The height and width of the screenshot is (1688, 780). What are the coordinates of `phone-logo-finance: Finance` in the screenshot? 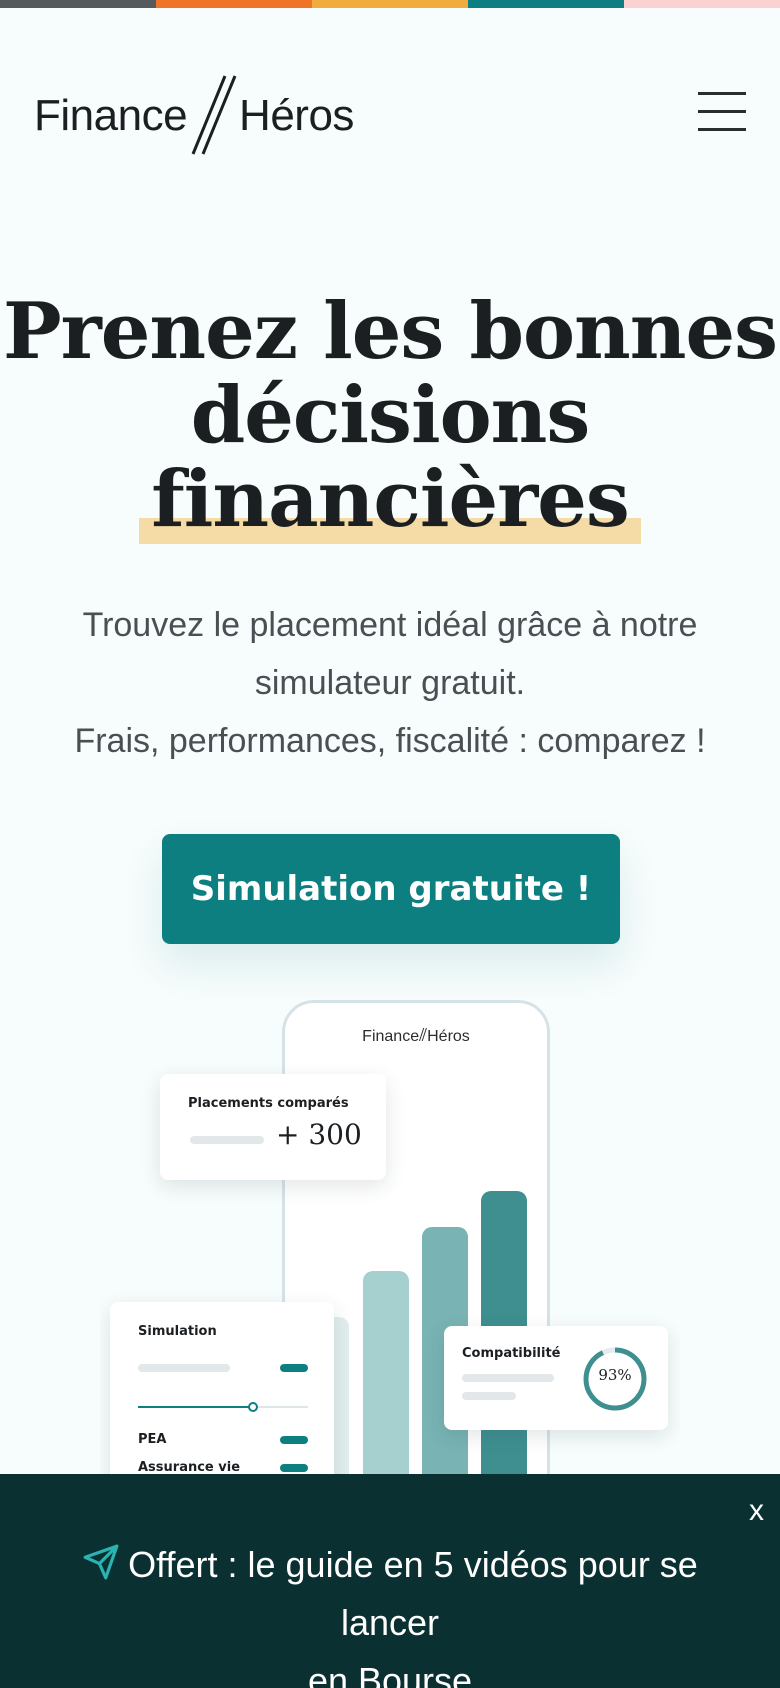 It's located at (391, 1036).